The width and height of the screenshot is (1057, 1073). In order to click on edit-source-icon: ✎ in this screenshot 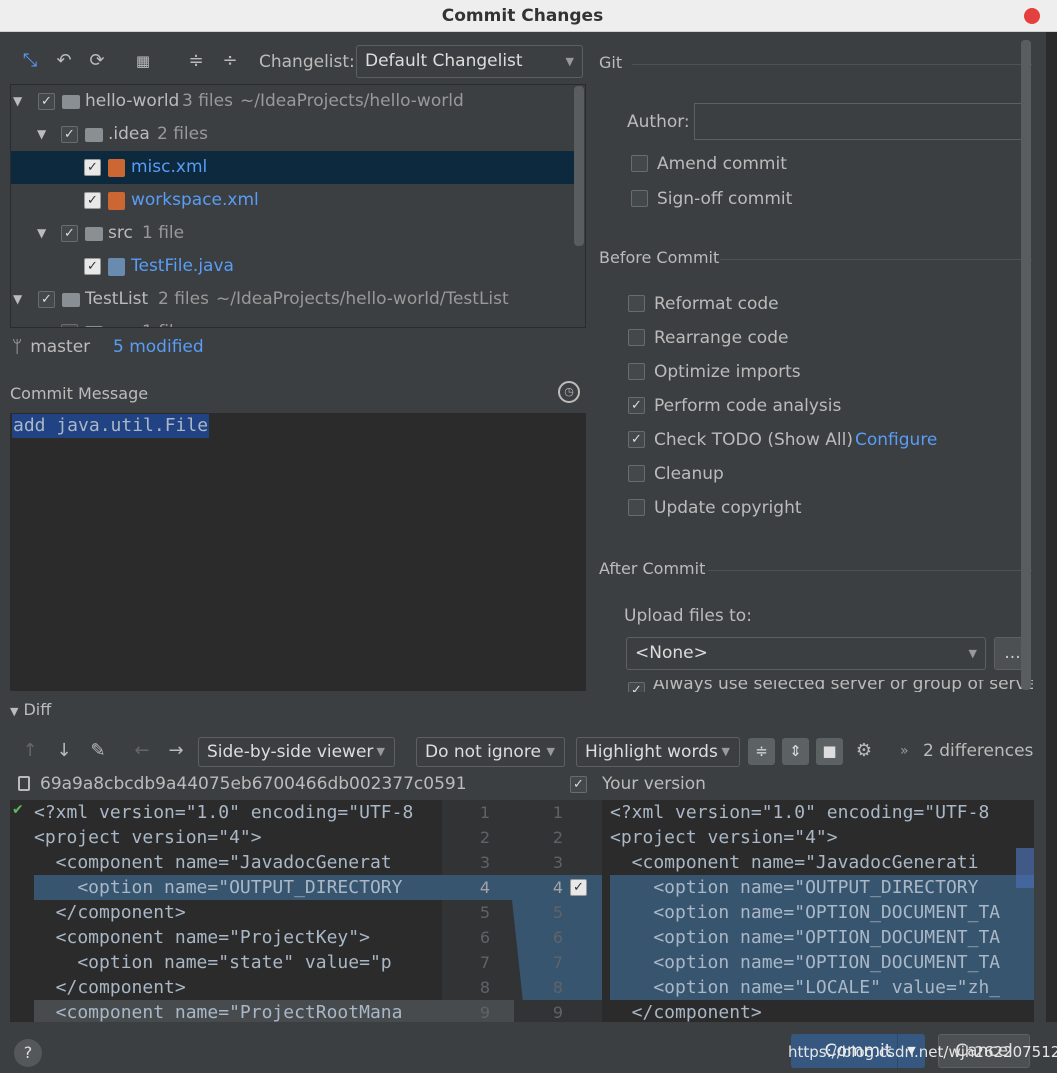, I will do `click(98, 751)`.